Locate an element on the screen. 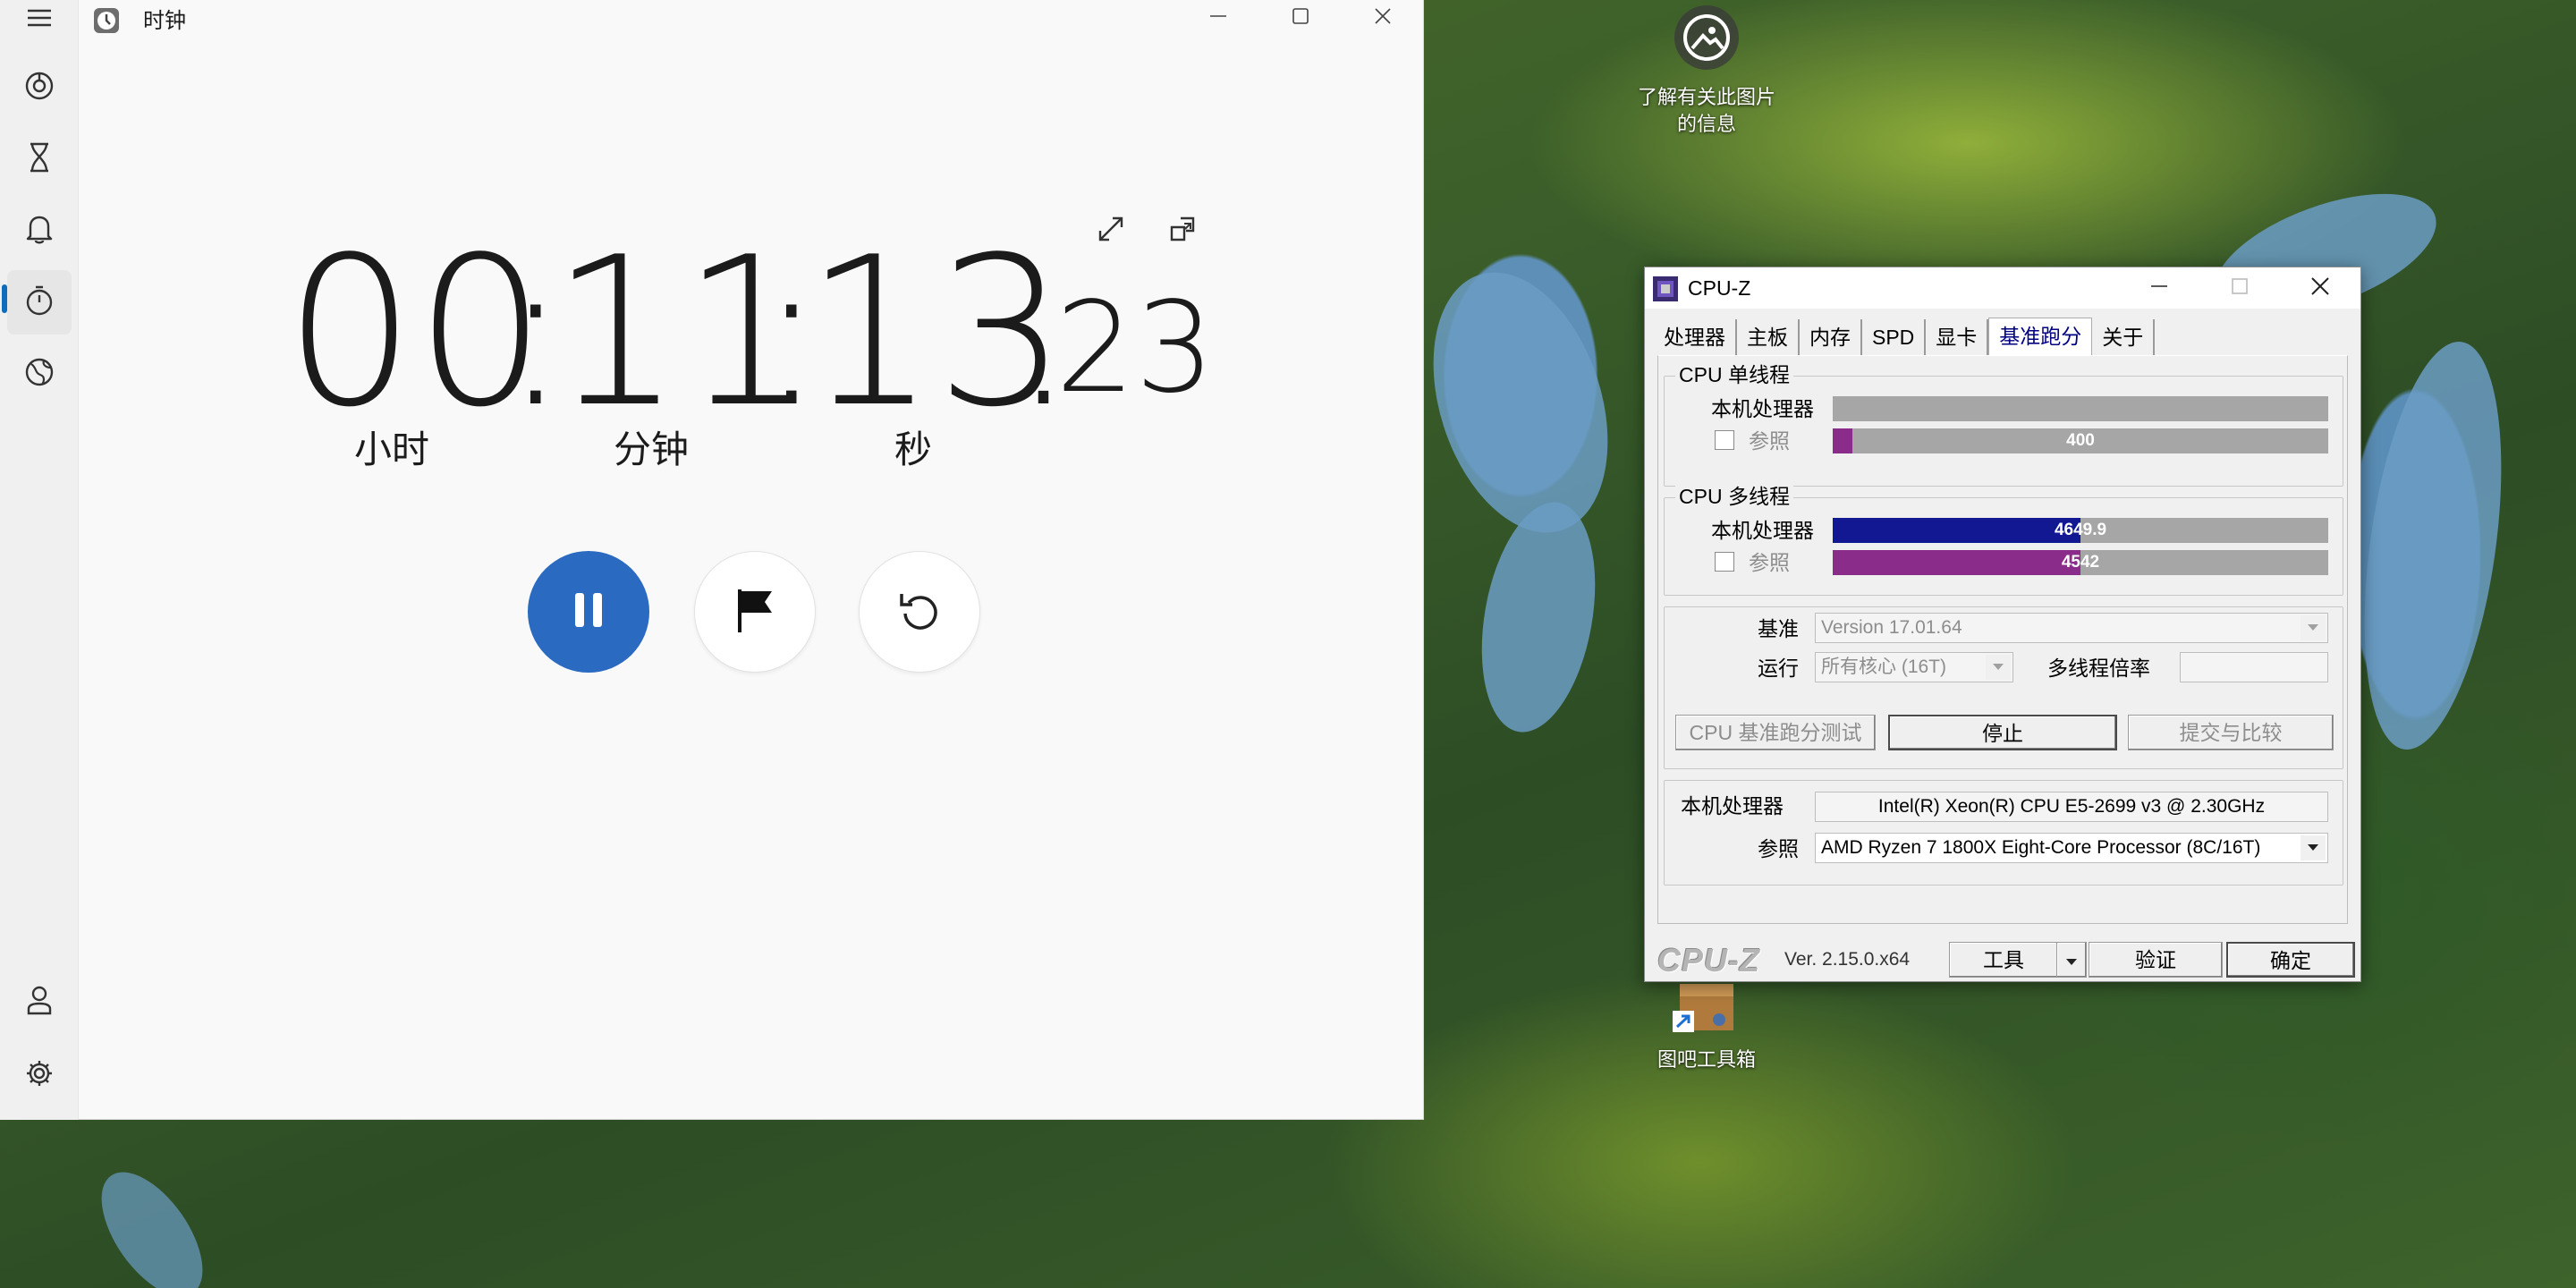 This screenshot has width=2576, height=1288. single-thread-group: CPU 单线程 本机处理器 参照 400 is located at coordinates (2003, 424).